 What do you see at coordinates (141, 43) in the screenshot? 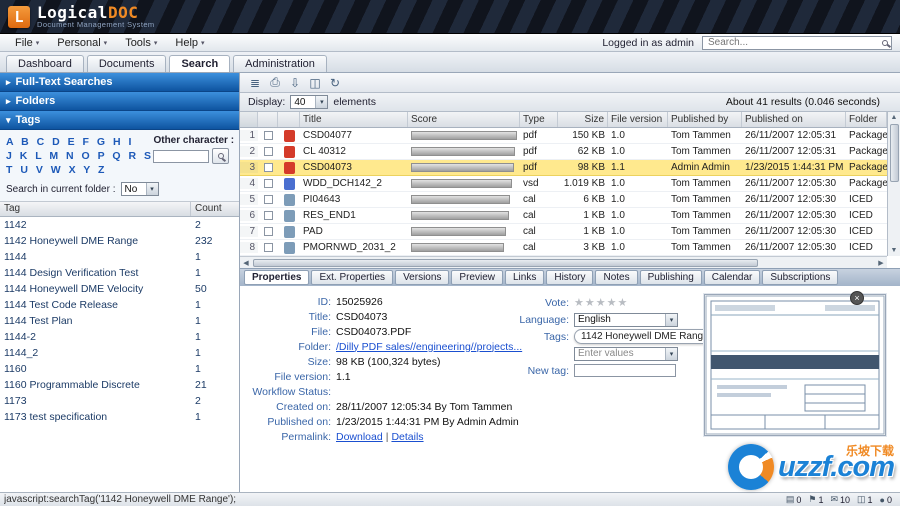
I see `menu-tools: Tools` at bounding box center [141, 43].